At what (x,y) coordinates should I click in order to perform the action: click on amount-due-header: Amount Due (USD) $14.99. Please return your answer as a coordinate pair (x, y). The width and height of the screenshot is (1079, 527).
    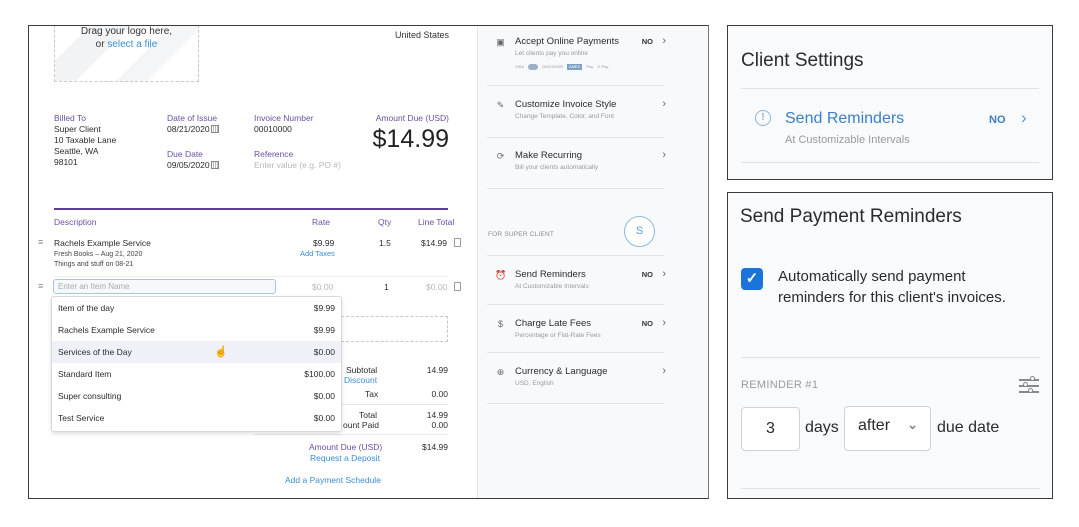
    Looking at the image, I should click on (411, 133).